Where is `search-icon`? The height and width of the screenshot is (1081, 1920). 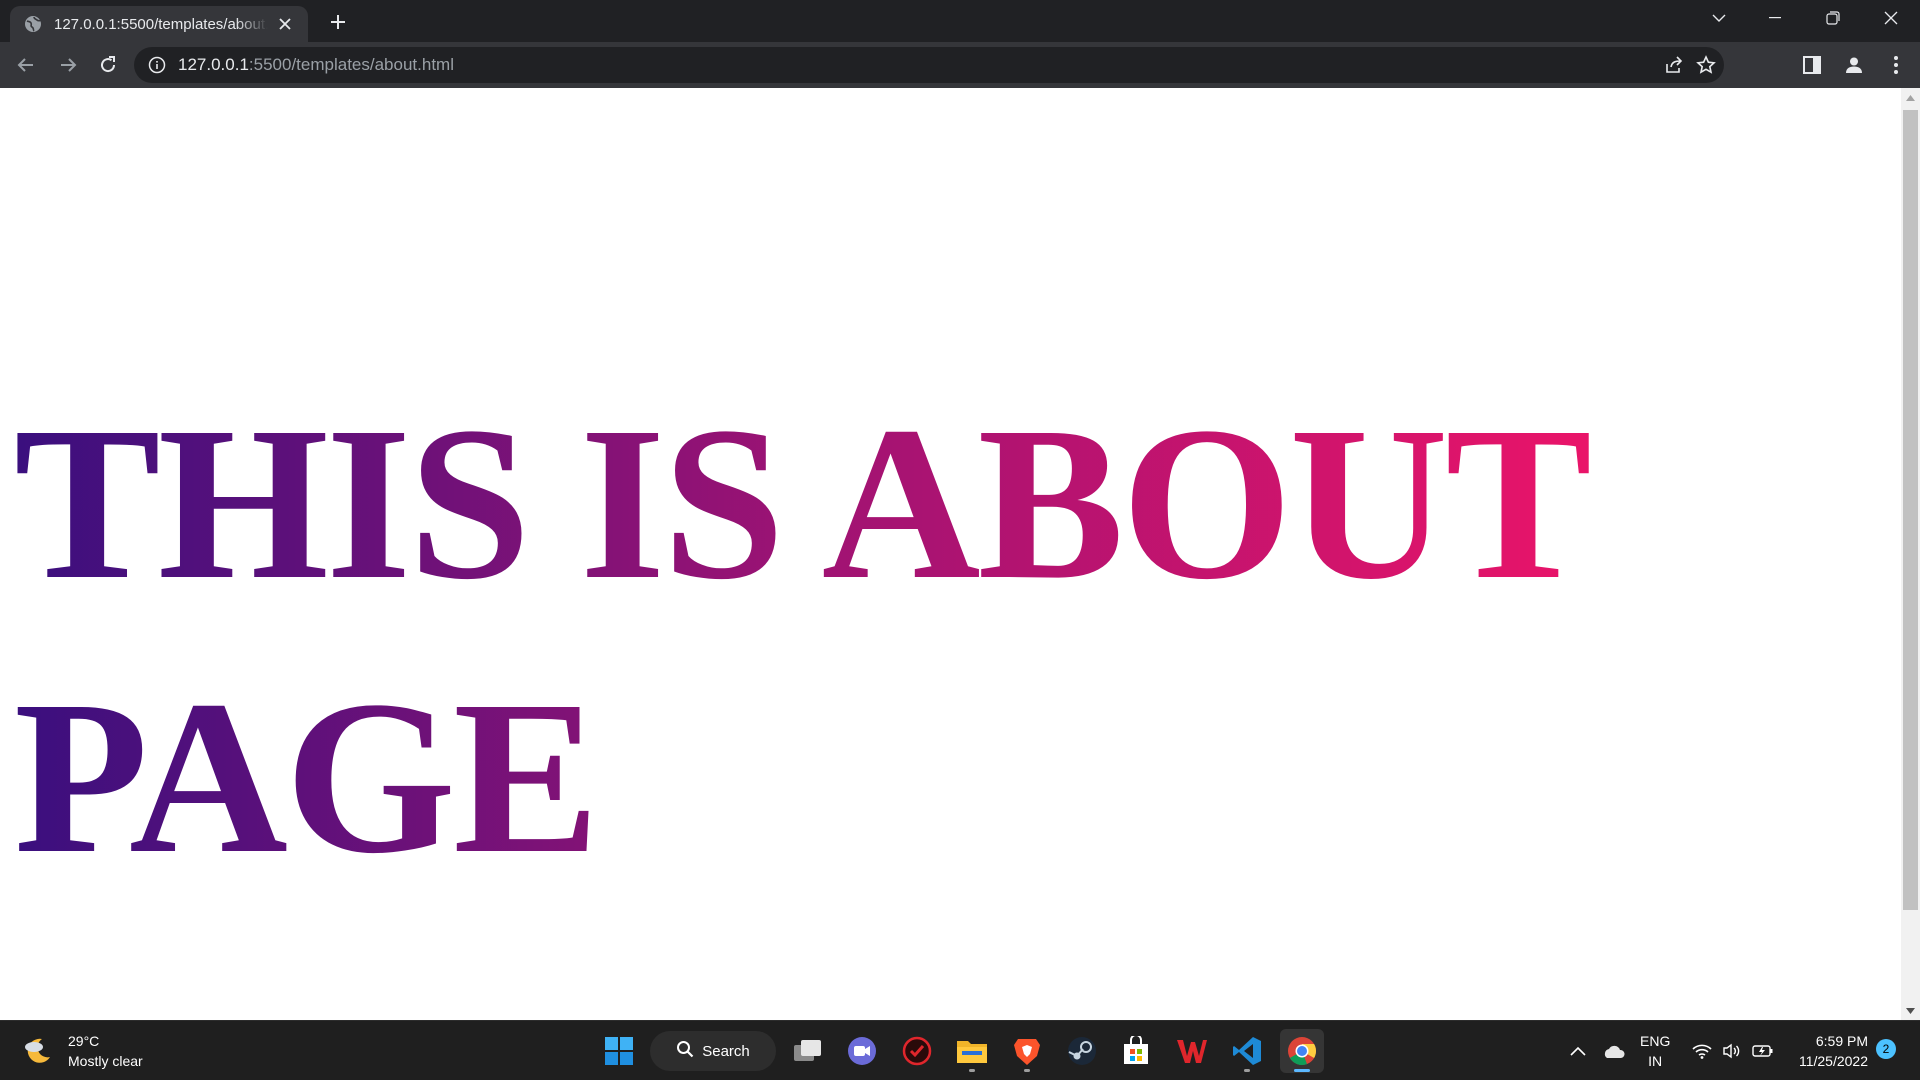 search-icon is located at coordinates (685, 1051).